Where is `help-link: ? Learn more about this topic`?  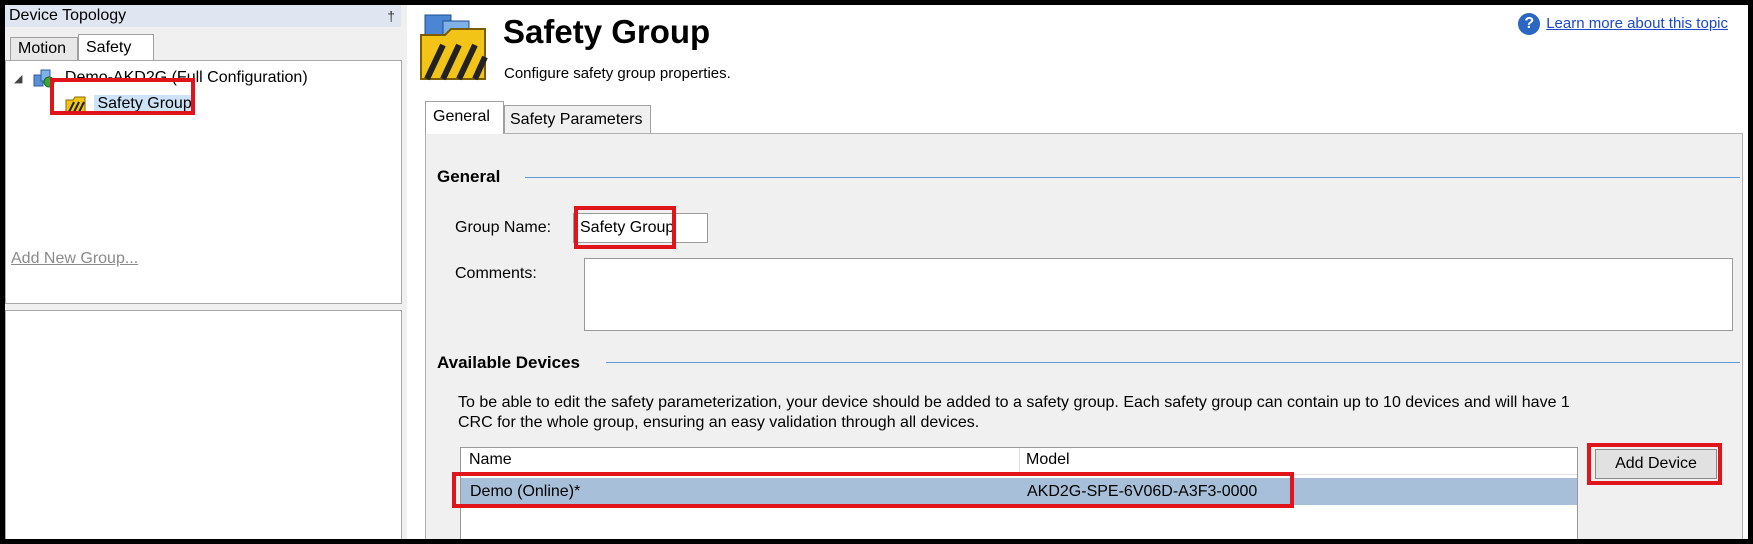 help-link: ? Learn more about this topic is located at coordinates (1623, 24).